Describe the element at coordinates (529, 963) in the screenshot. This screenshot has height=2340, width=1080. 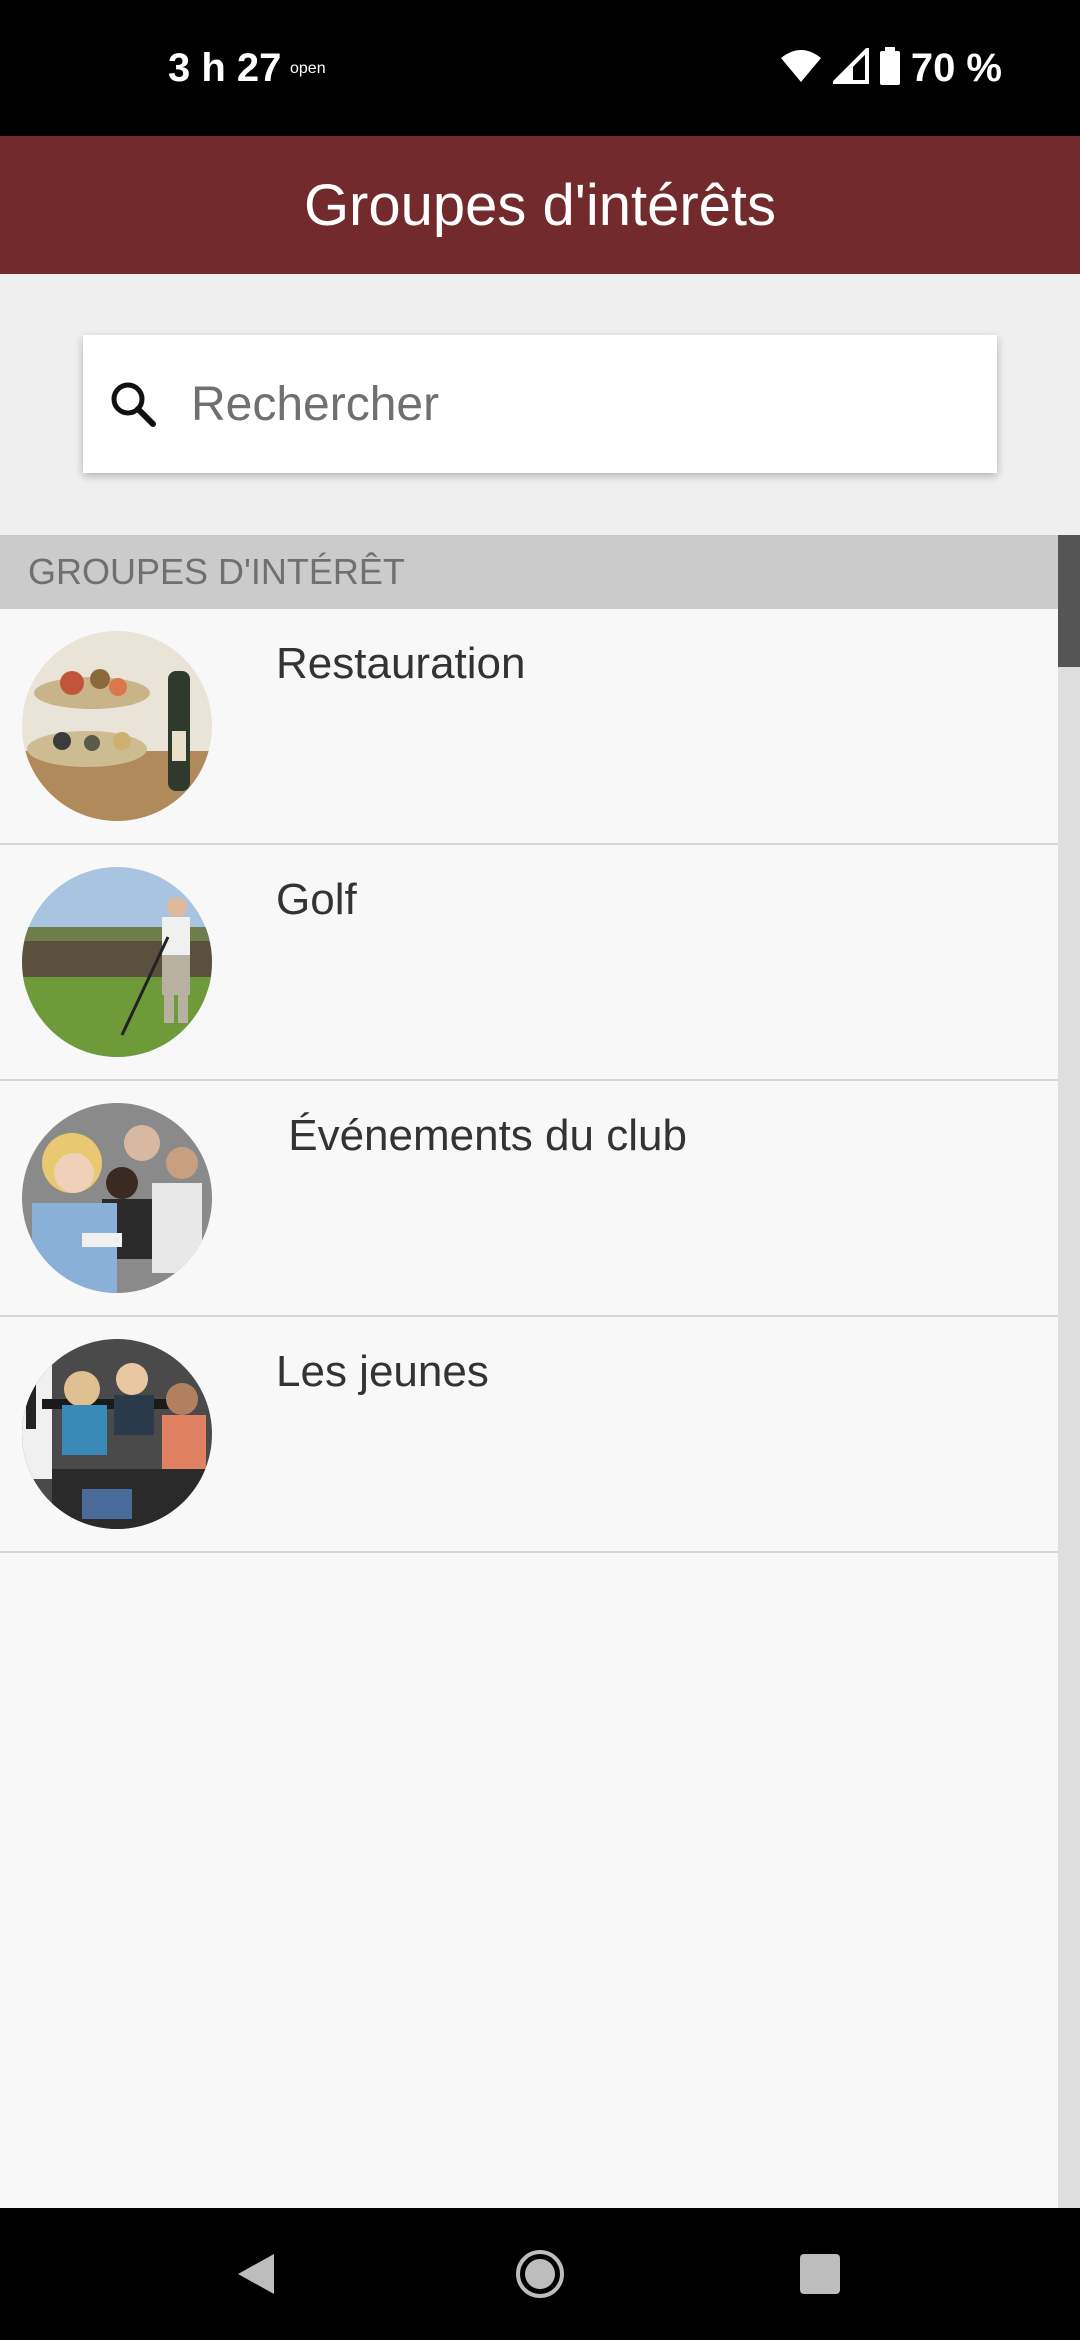
I see `list-item-golf: Golf` at that location.